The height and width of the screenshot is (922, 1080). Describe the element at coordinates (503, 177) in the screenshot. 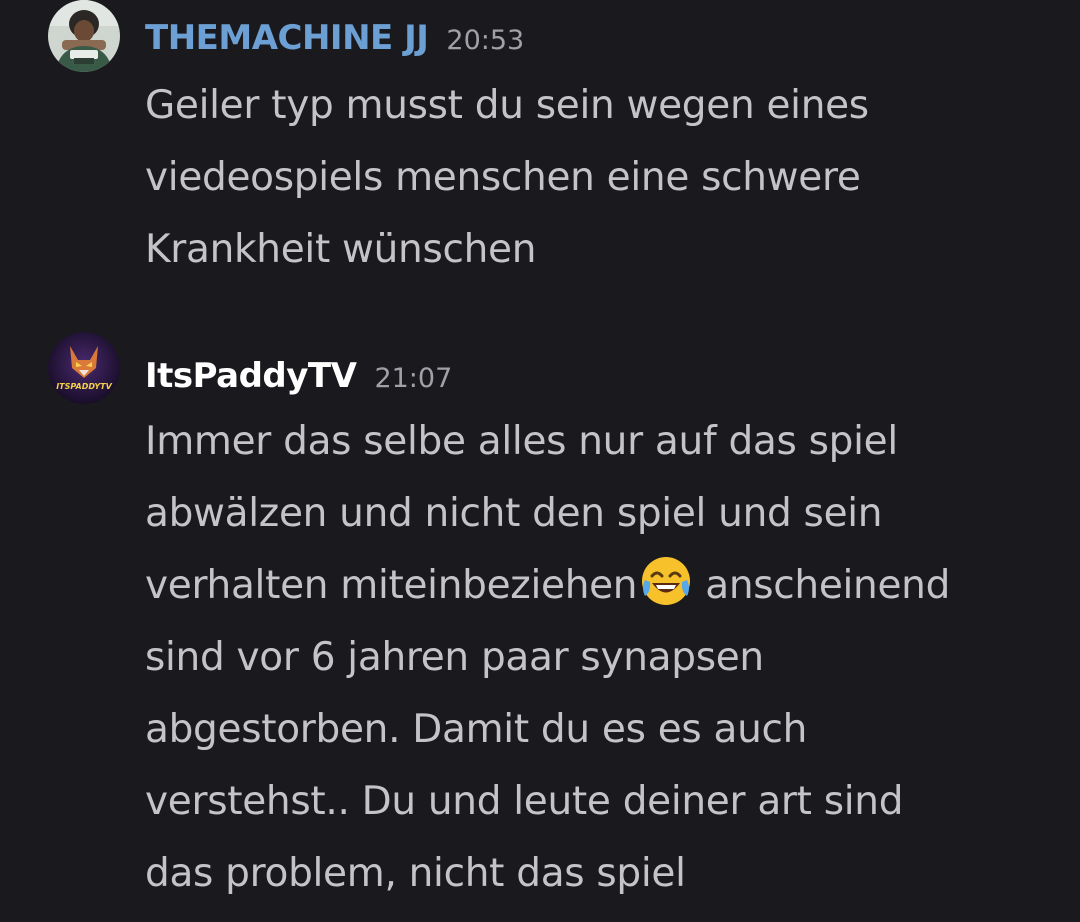

I see `message-line: viedeospiels menschen eine schwere` at that location.